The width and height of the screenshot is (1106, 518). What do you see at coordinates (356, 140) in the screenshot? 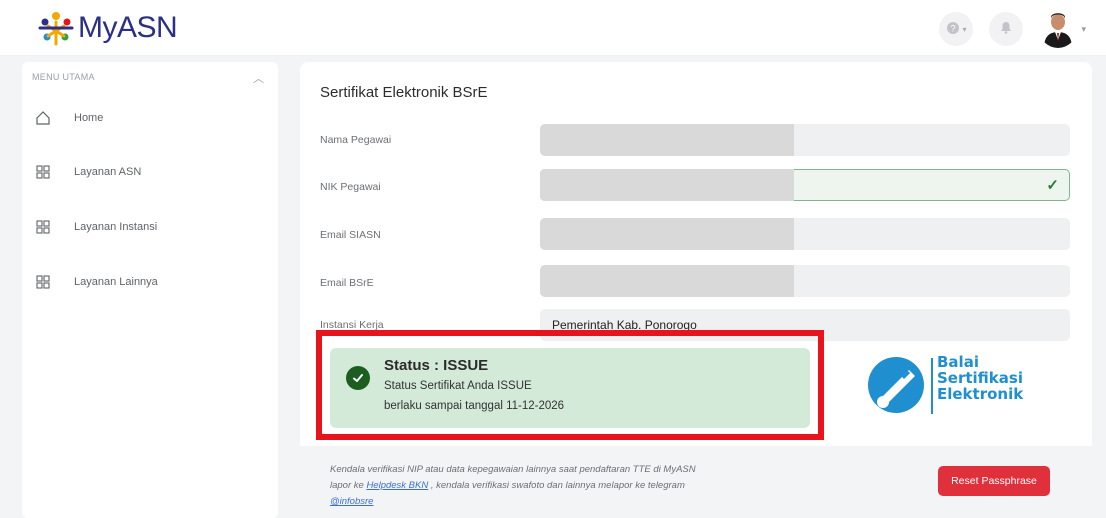
I see `field-label-nama-pegawai: Nama Pegawai` at bounding box center [356, 140].